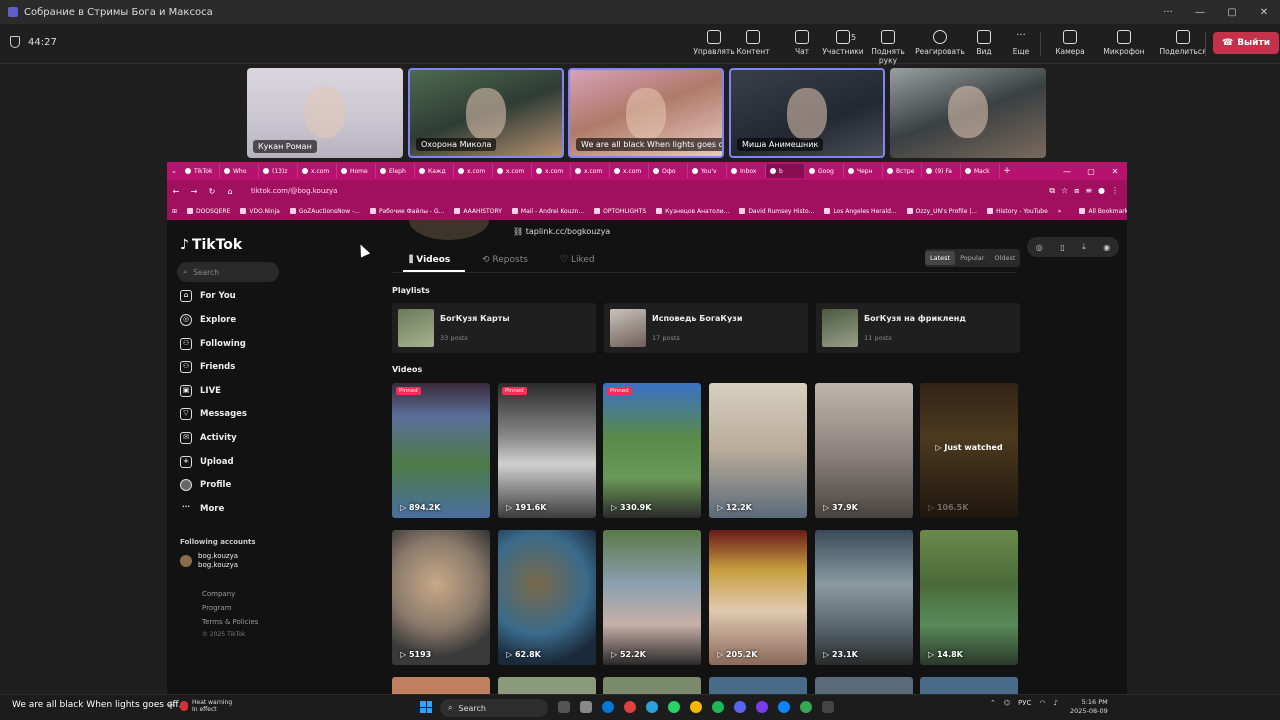  Describe the element at coordinates (441, 597) in the screenshot. I see `video-card: ▷ 5193` at that location.